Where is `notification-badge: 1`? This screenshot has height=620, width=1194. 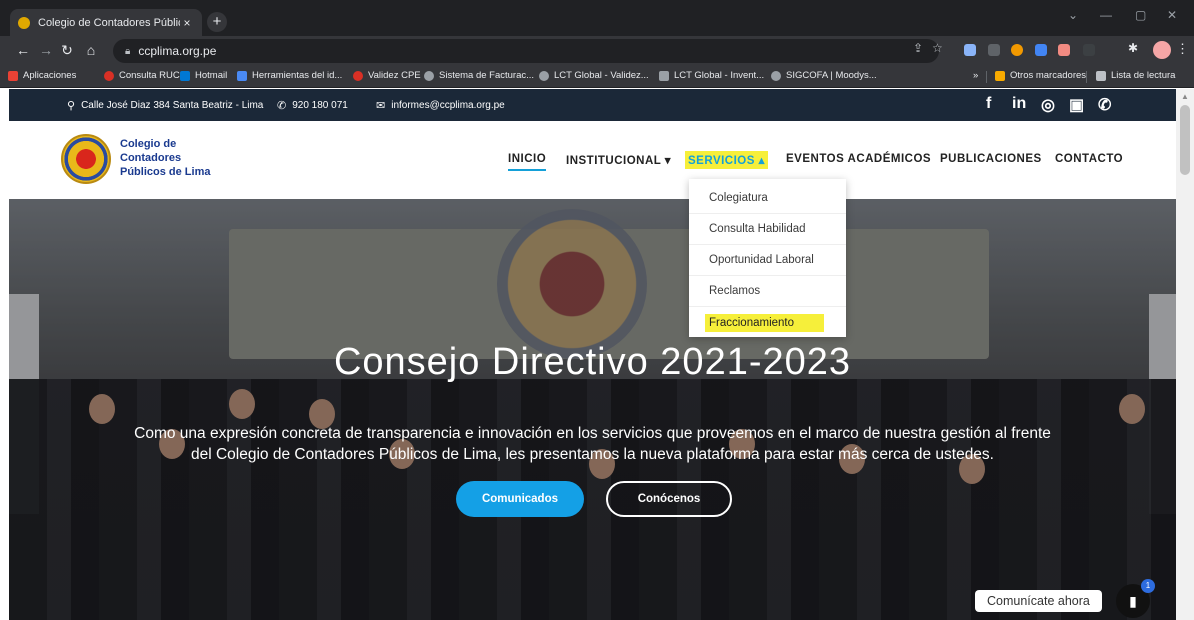 notification-badge: 1 is located at coordinates (1148, 586).